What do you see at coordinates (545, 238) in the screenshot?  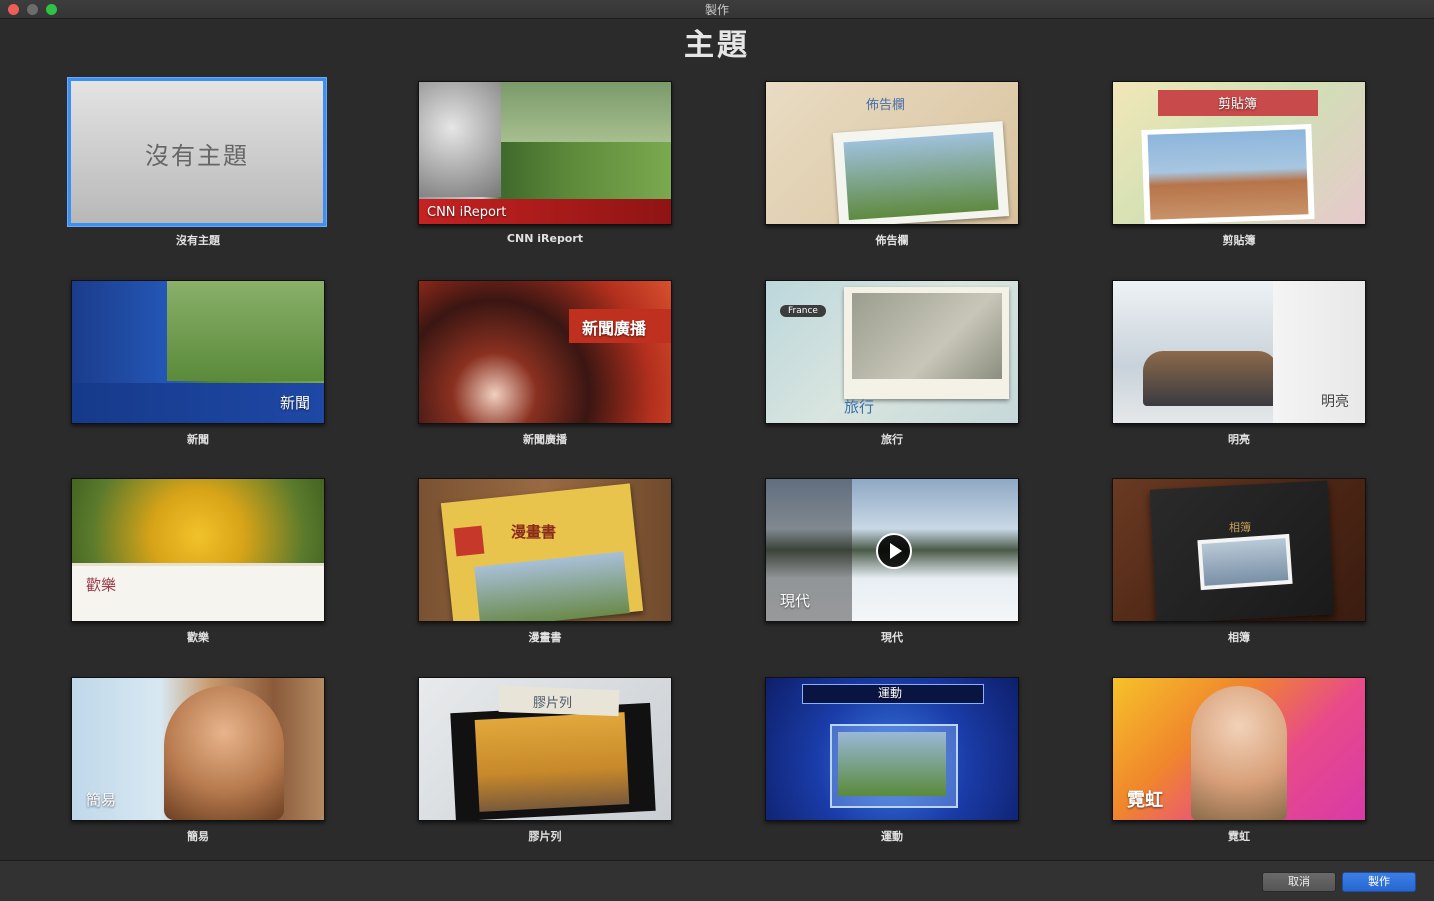 I see `theme-caption: CNN iReport` at bounding box center [545, 238].